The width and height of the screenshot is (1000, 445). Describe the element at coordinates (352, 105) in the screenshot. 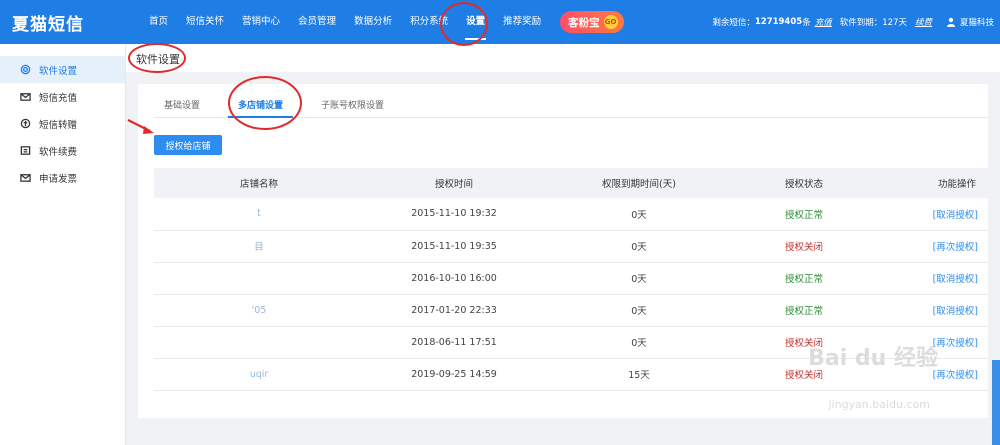

I see `tab-subaccount-permissions: 子账号权限设置` at that location.